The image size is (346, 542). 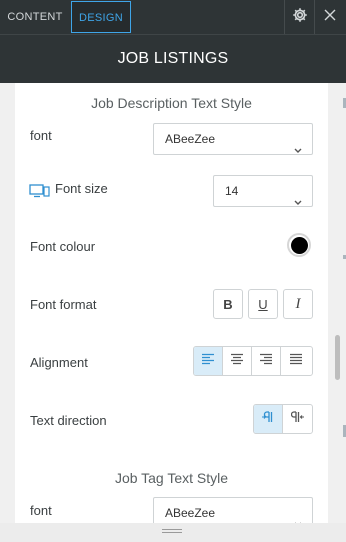 I want to click on close-icon, so click(x=330, y=17).